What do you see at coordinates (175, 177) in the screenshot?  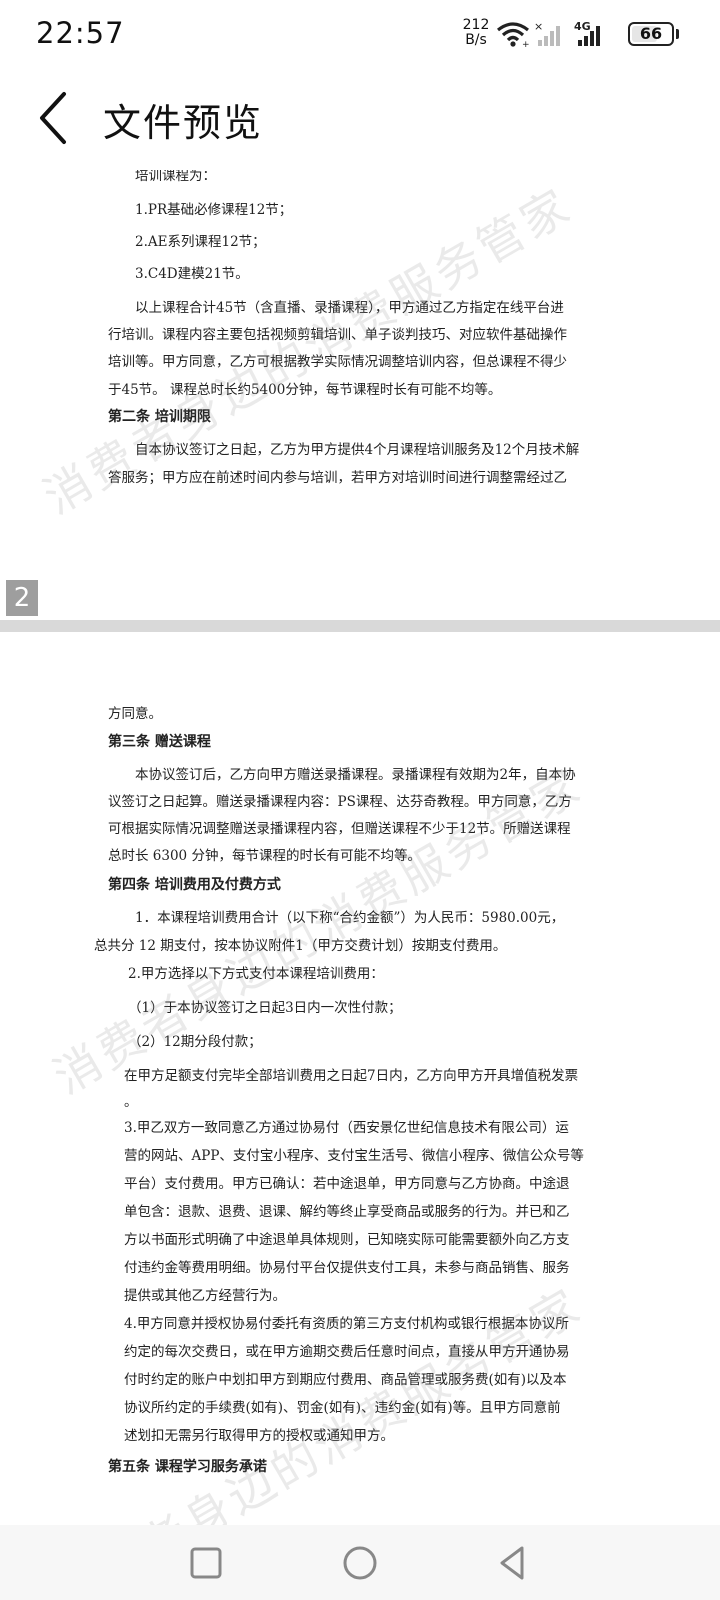 I see `doc-line: 培训课程为：` at bounding box center [175, 177].